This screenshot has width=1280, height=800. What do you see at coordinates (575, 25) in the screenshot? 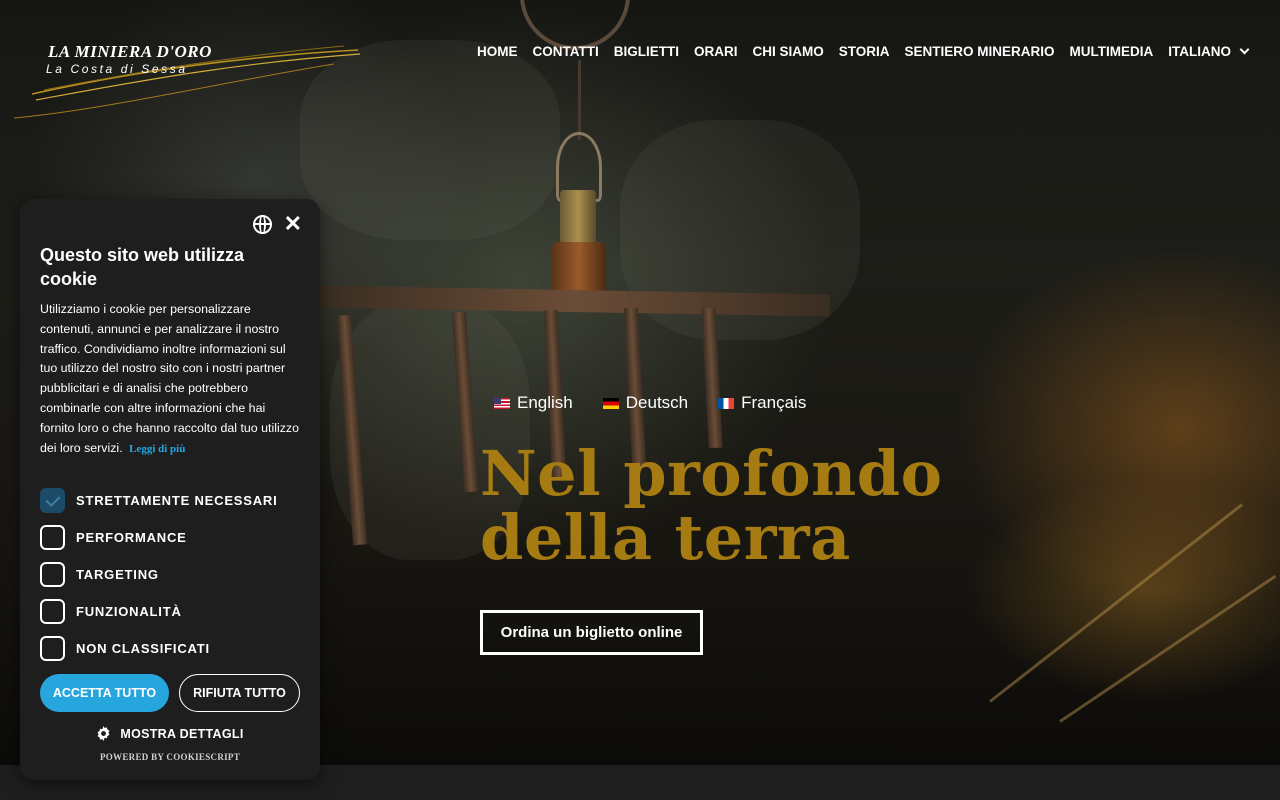
I see `lamp-hook` at bounding box center [575, 25].